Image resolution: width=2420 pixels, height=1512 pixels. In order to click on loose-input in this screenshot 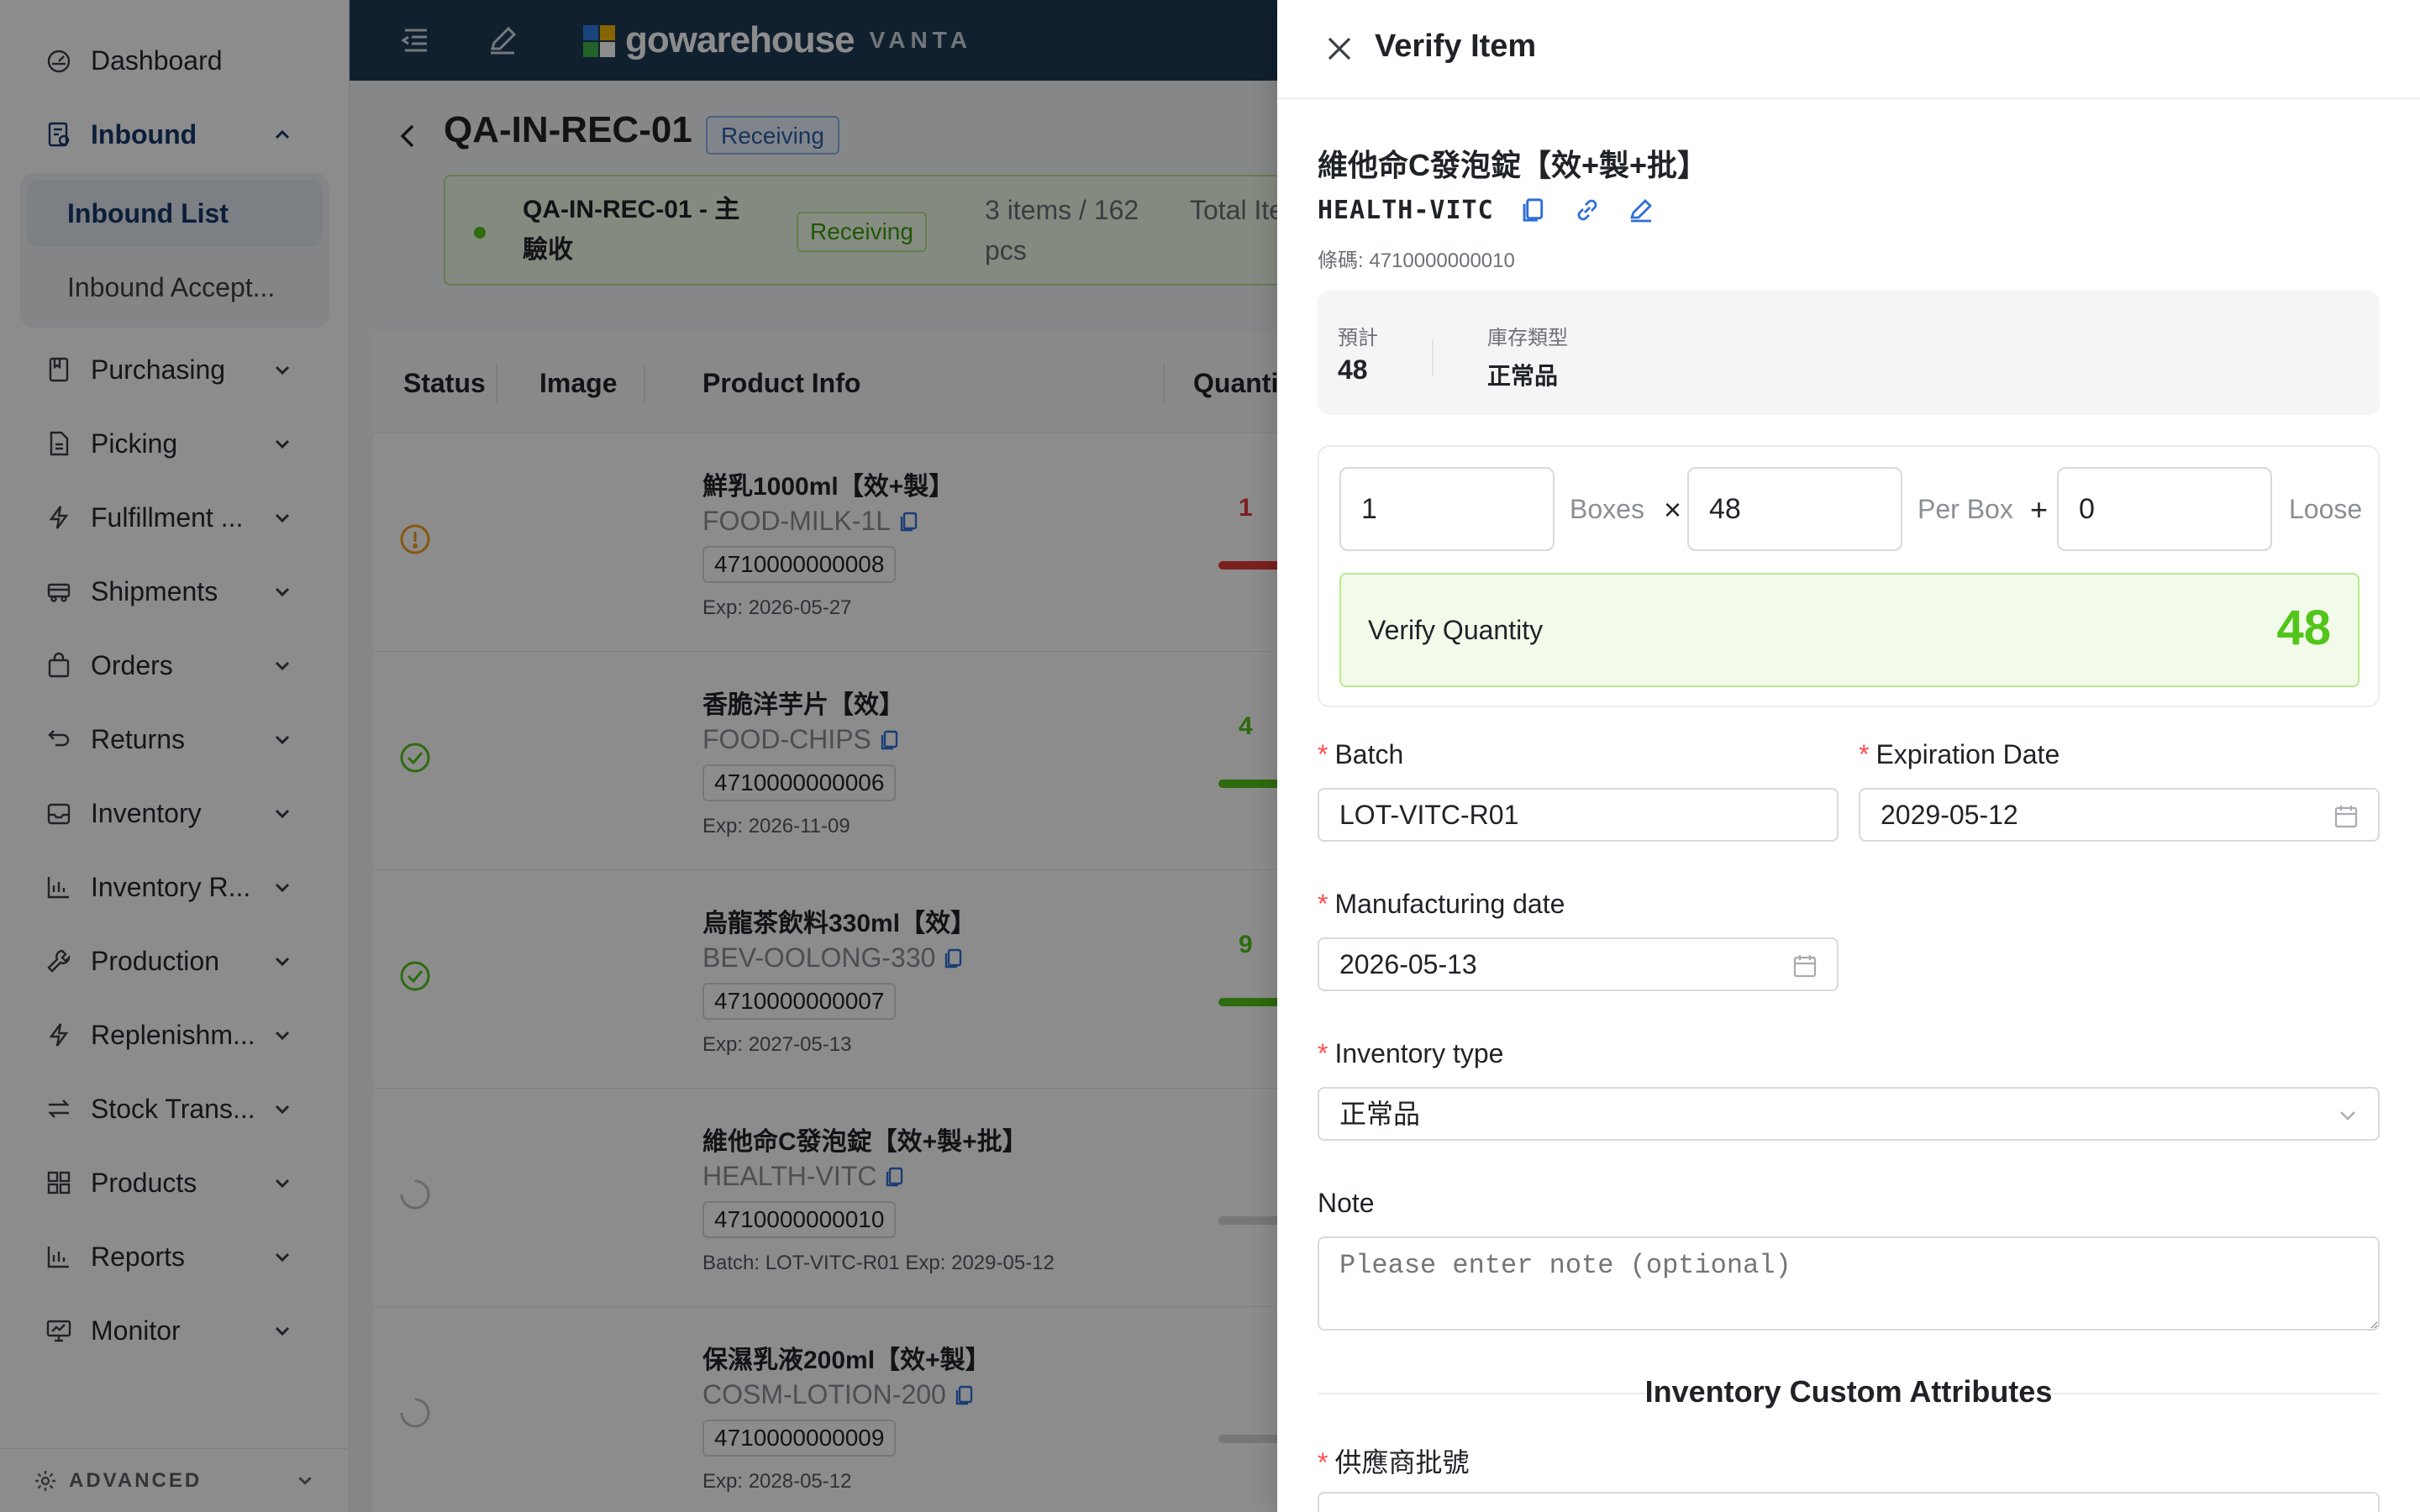, I will do `click(2164, 509)`.